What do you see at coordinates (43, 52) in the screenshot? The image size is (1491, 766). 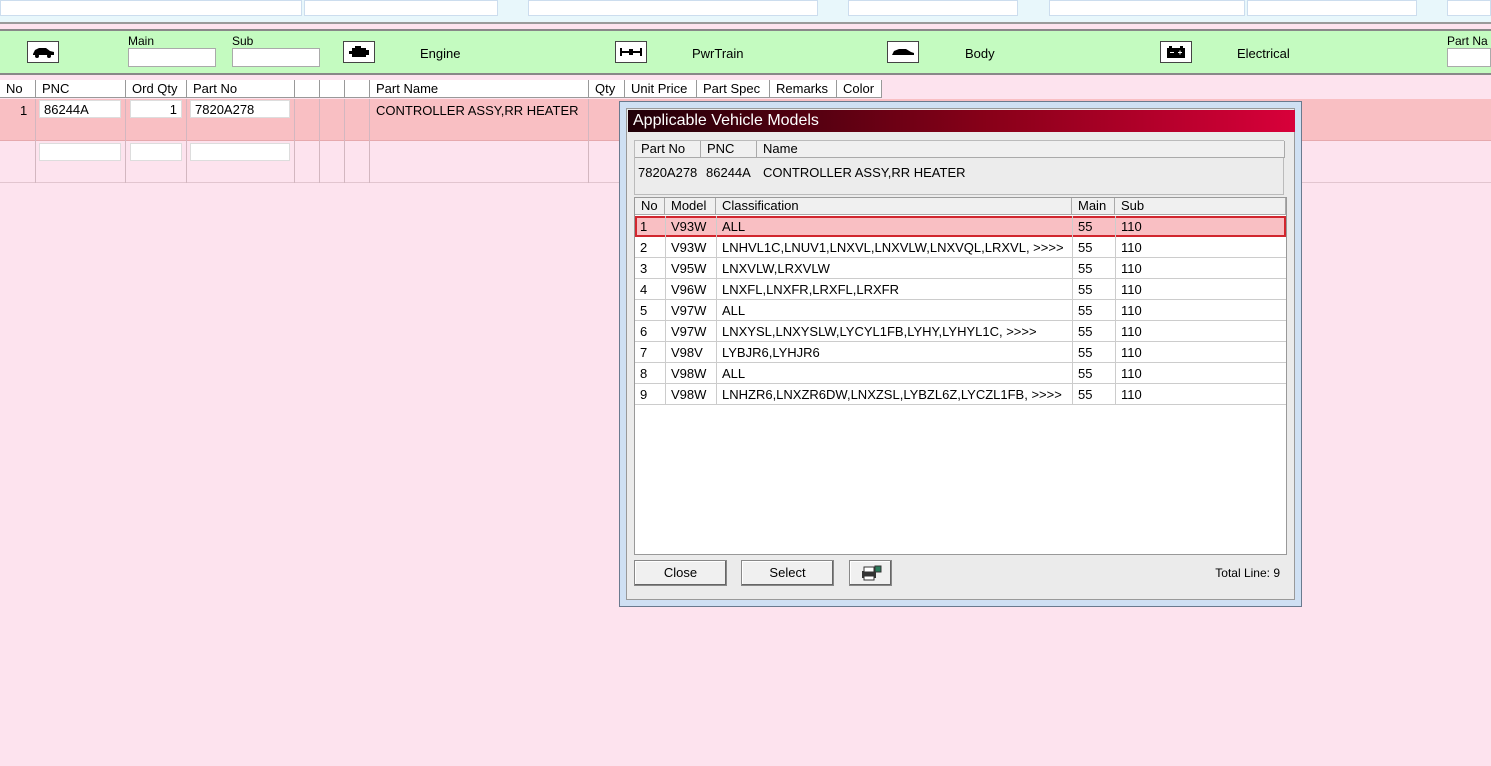 I see `car-button` at bounding box center [43, 52].